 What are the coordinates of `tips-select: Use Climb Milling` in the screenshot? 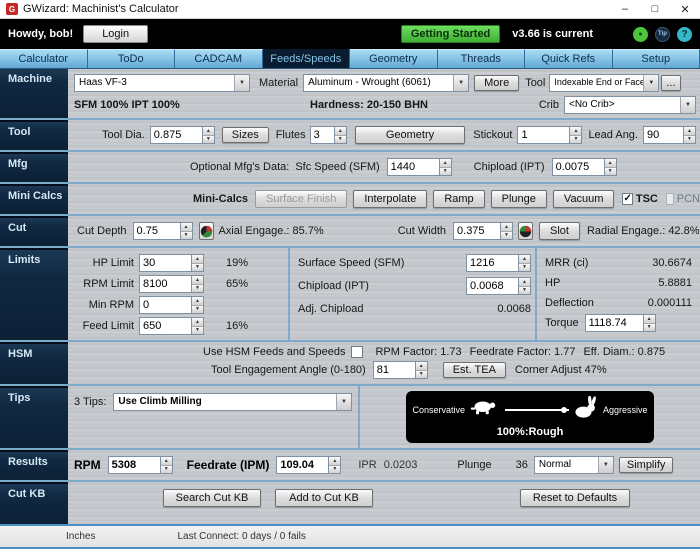 It's located at (232, 402).